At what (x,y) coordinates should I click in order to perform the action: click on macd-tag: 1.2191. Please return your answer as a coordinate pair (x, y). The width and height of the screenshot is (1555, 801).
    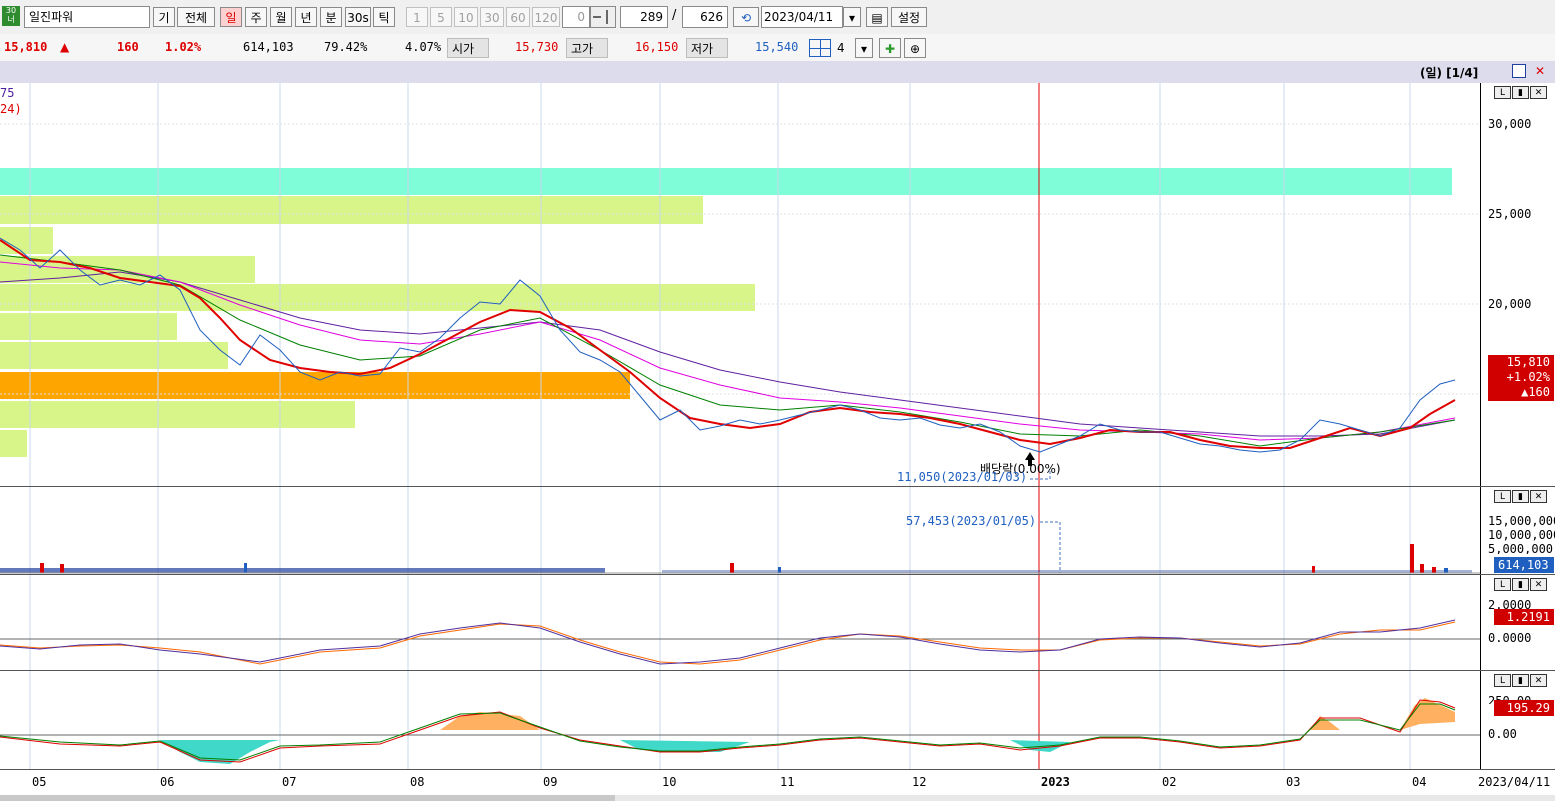
    Looking at the image, I should click on (1524, 617).